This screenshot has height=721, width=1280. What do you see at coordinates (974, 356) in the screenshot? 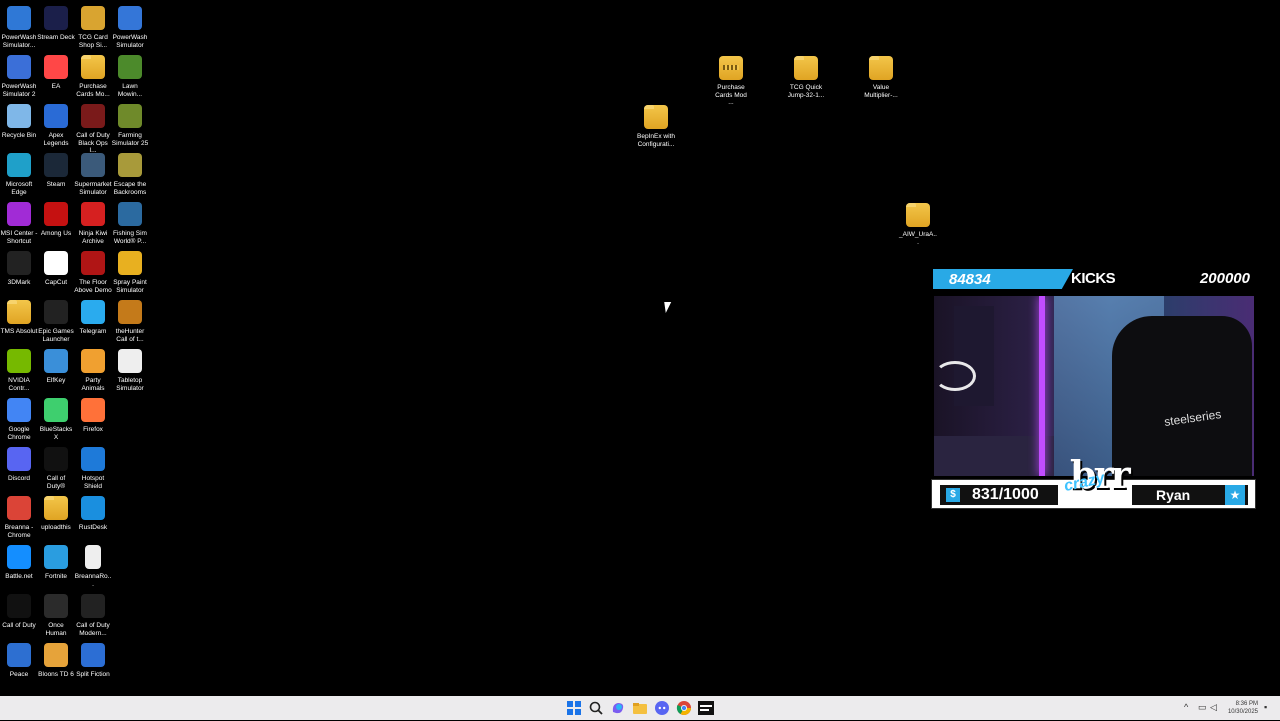
I see `webcam-shelf` at bounding box center [974, 356].